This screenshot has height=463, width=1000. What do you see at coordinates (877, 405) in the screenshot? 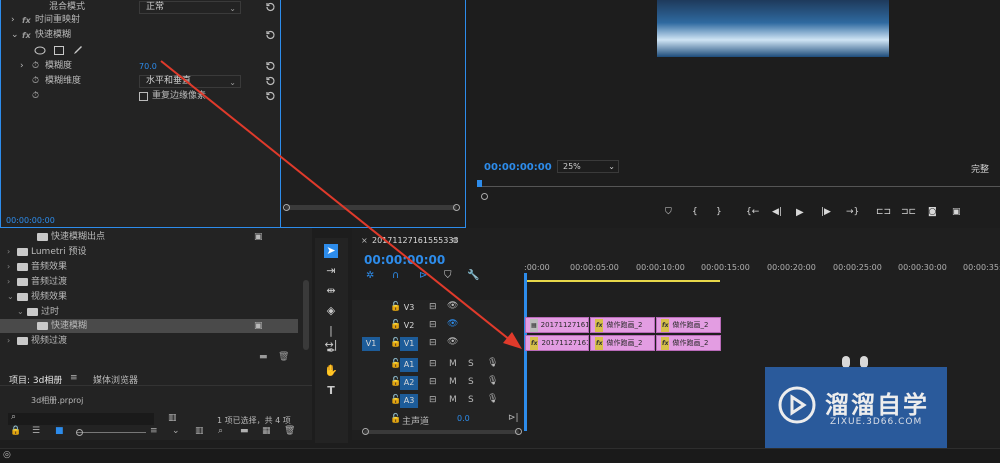
I see `watermark-name: 溜溜自学` at bounding box center [877, 405].